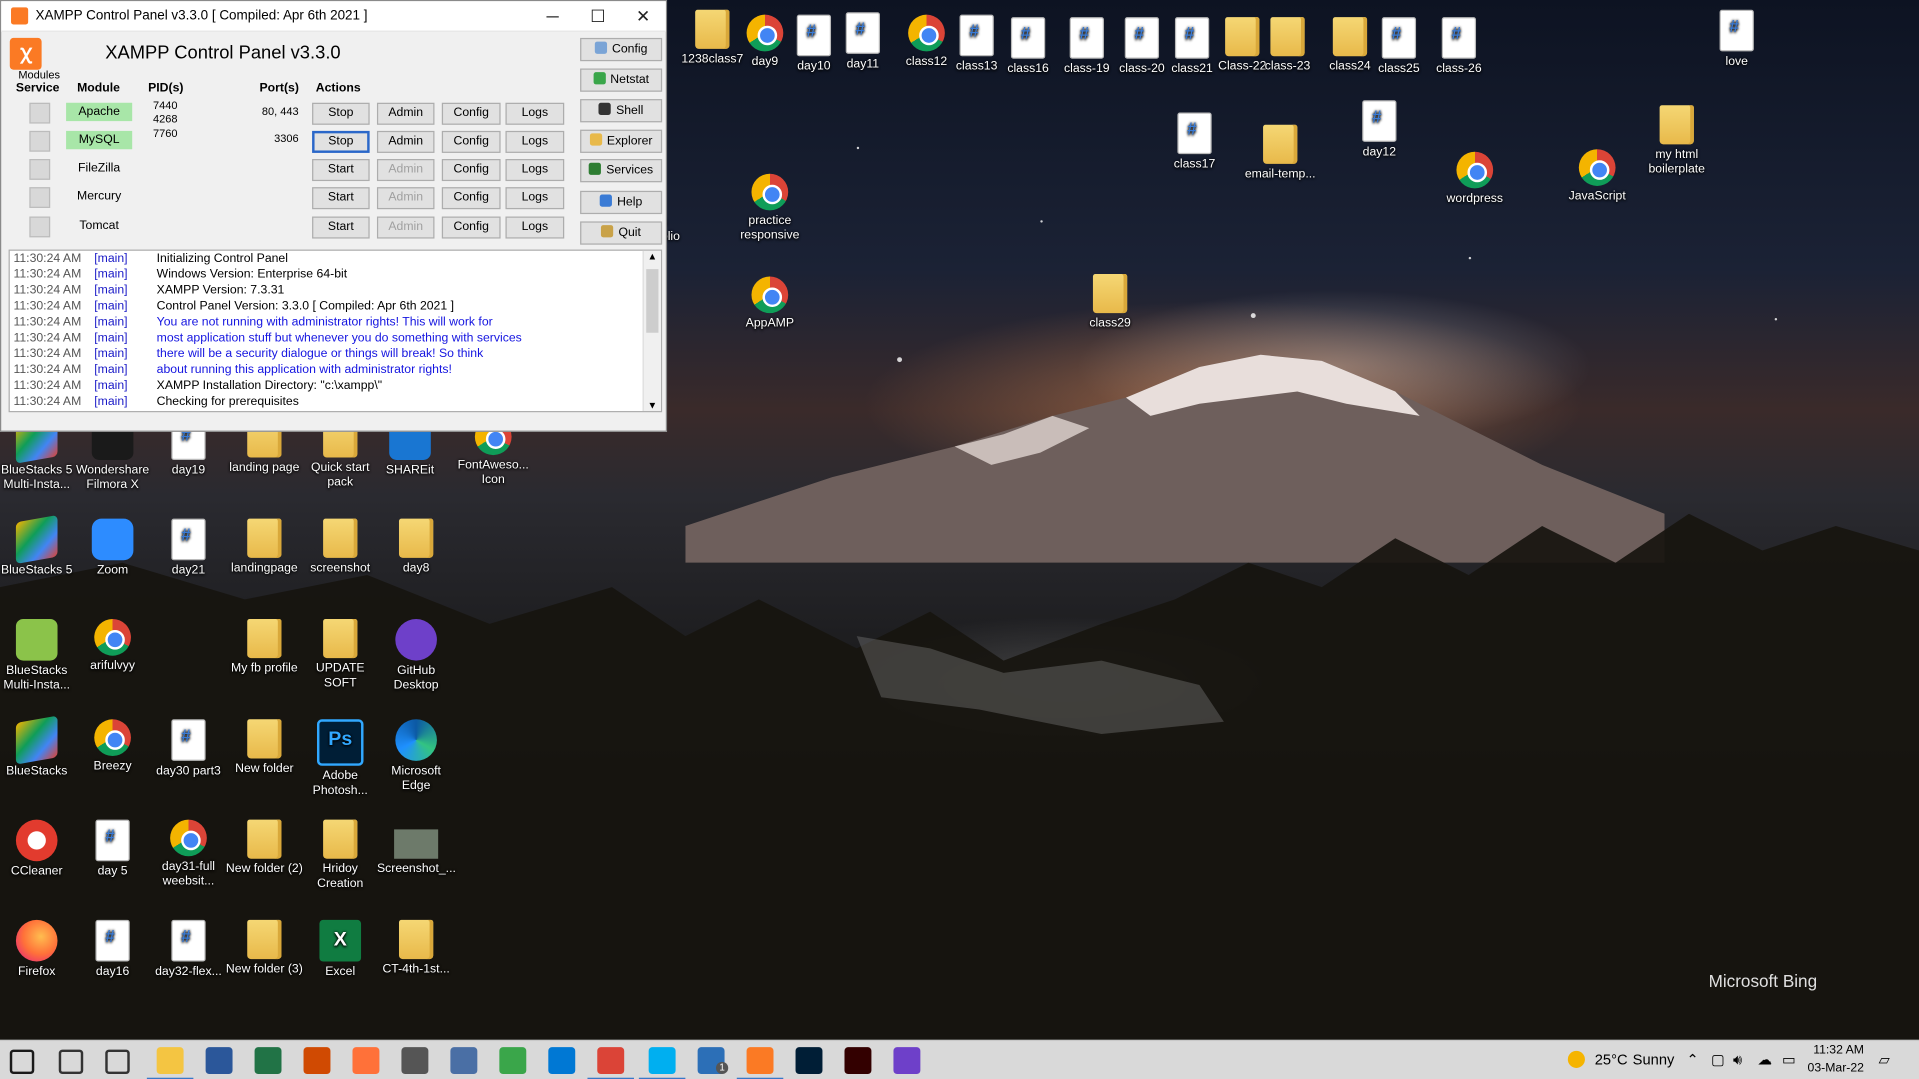  Describe the element at coordinates (219, 1061) in the screenshot. I see `word-icon` at that location.